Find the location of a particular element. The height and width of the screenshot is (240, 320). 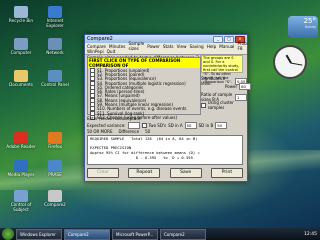

sd-a-label: SD in A is located at coordinates (175, 125).